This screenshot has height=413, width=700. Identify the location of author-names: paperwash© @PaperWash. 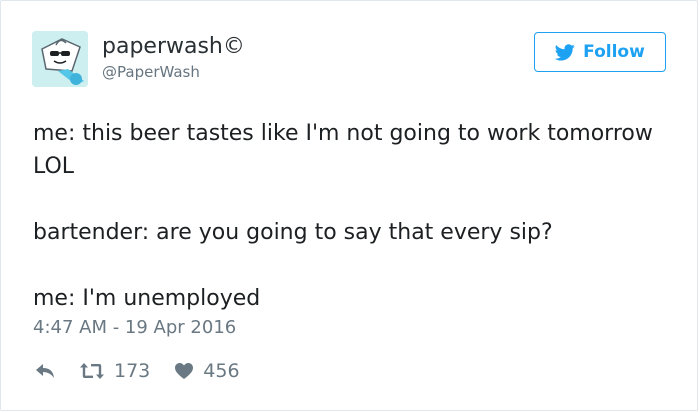
(173, 57).